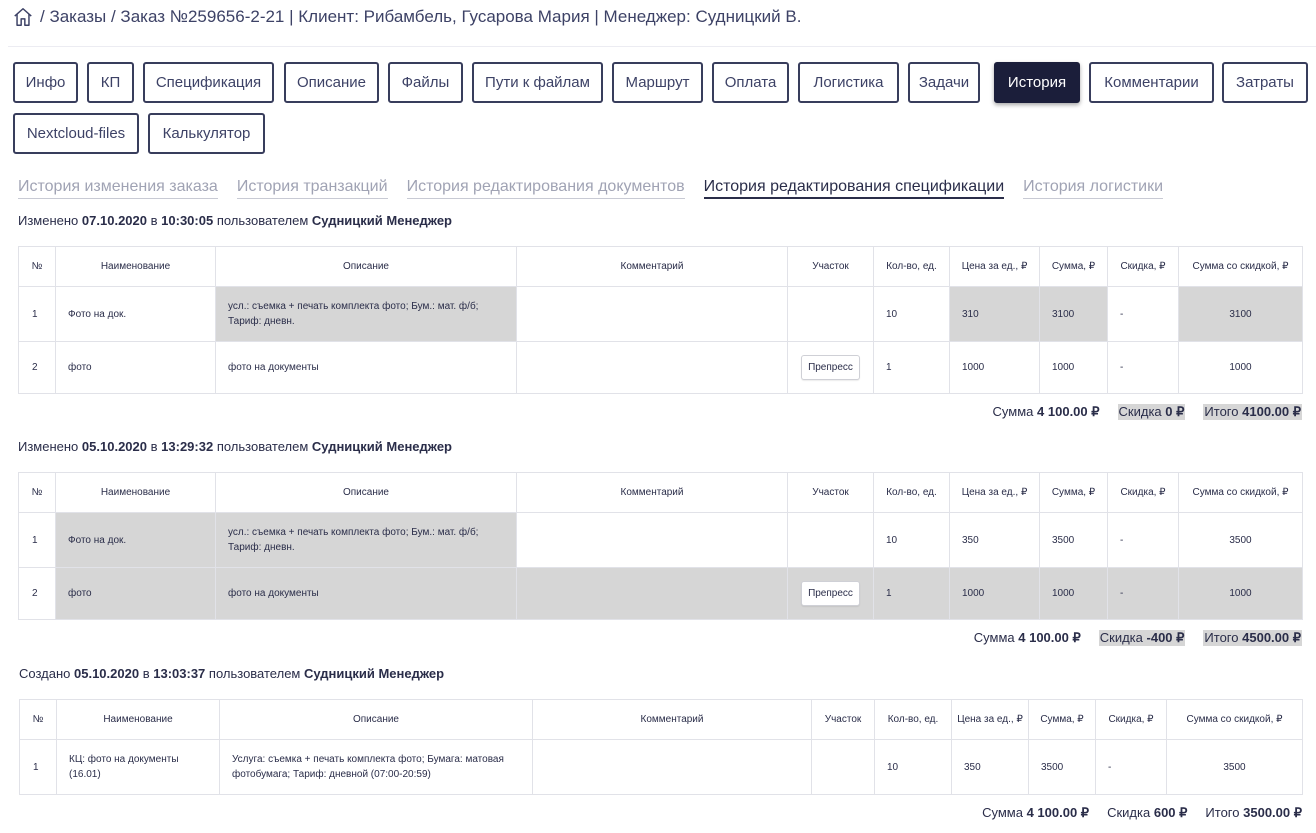  What do you see at coordinates (537, 82) in the screenshot?
I see `tab-file-paths: Пути к файлам` at bounding box center [537, 82].